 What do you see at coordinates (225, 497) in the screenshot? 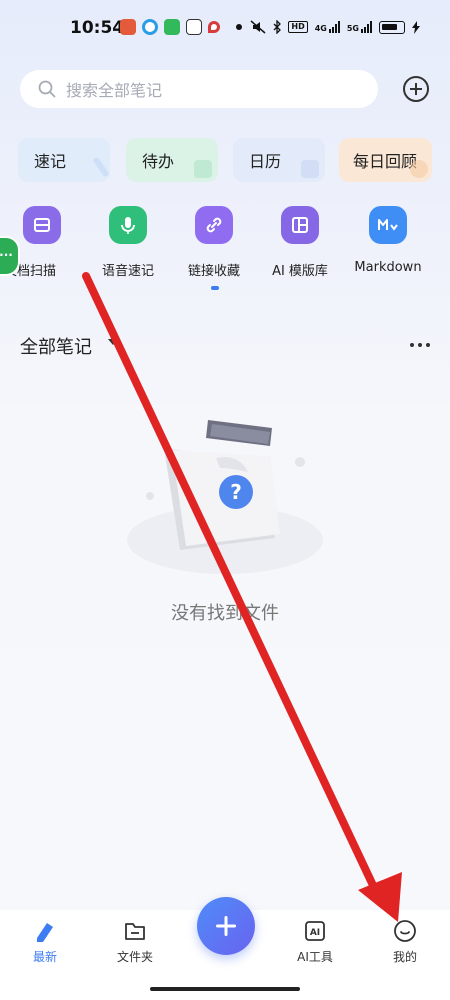
I see `empty-folder-illustration: ?` at bounding box center [225, 497].